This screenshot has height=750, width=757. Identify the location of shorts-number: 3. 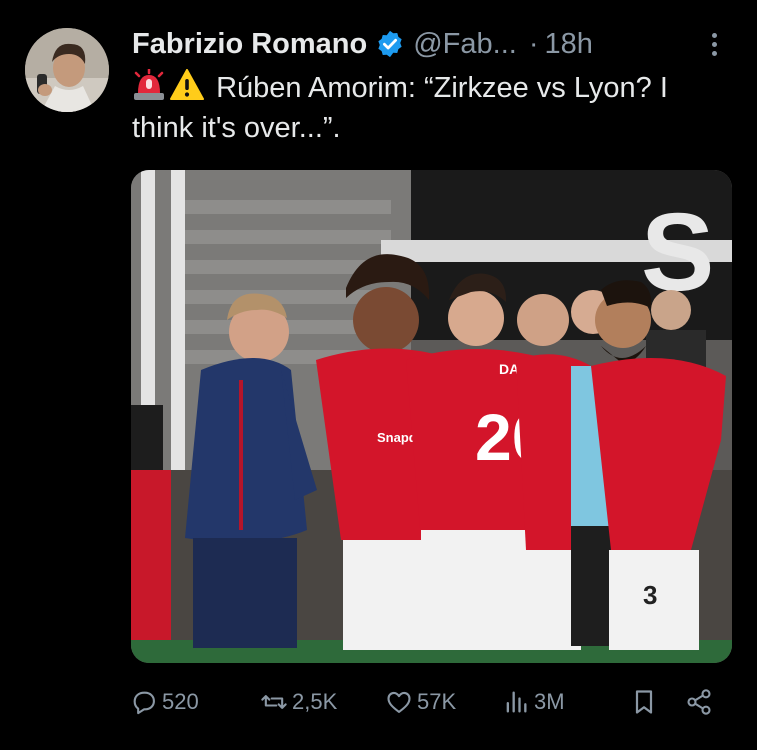
(650, 595).